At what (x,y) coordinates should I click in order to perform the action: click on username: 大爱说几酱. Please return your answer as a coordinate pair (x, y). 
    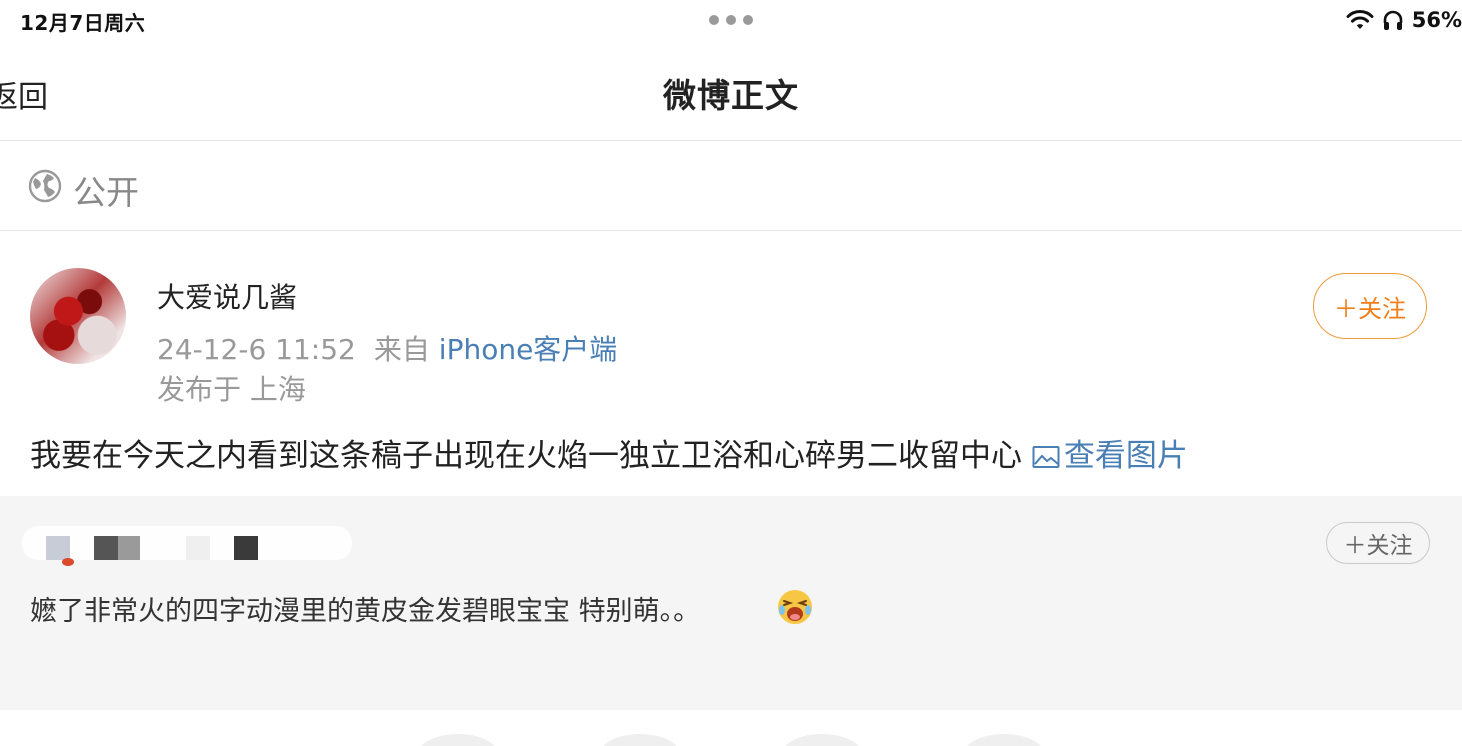
    Looking at the image, I should click on (227, 296).